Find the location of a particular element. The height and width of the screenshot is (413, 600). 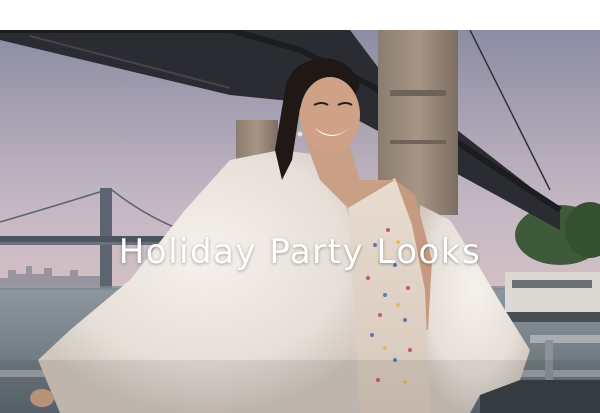

hero-headline: Holiday Party Looks is located at coordinates (300, 252).